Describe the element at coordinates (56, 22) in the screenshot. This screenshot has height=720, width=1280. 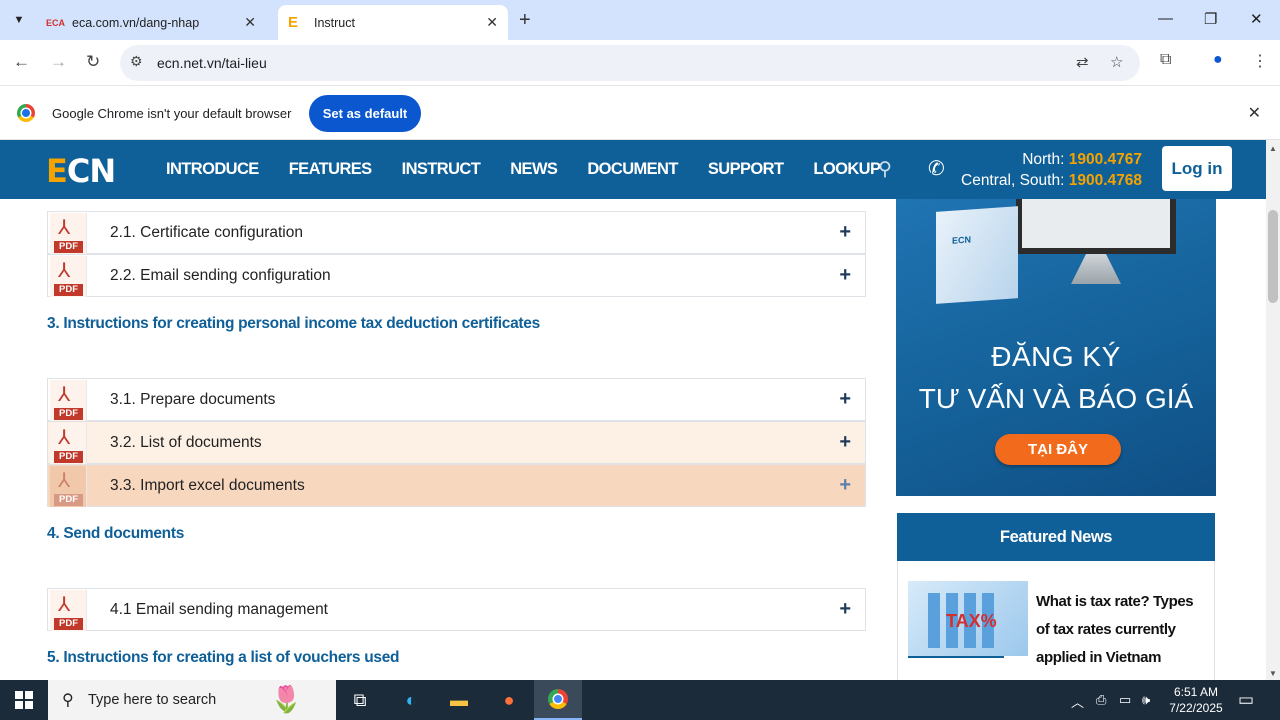
I see `eca-favicon-icon: ECA` at that location.